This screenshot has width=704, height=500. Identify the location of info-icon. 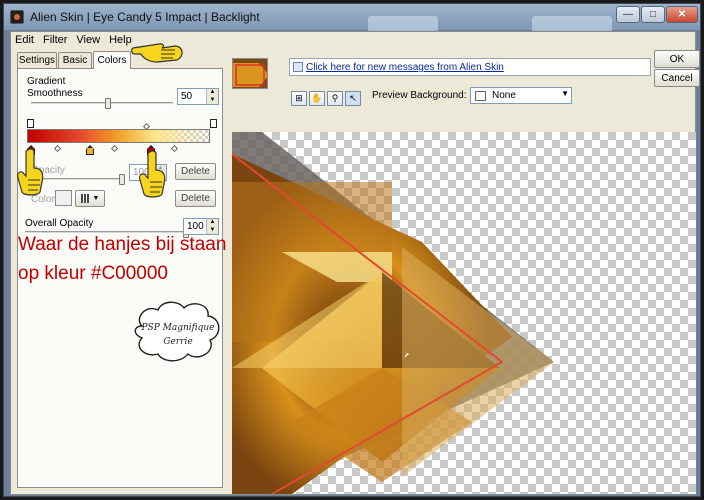
(298, 67).